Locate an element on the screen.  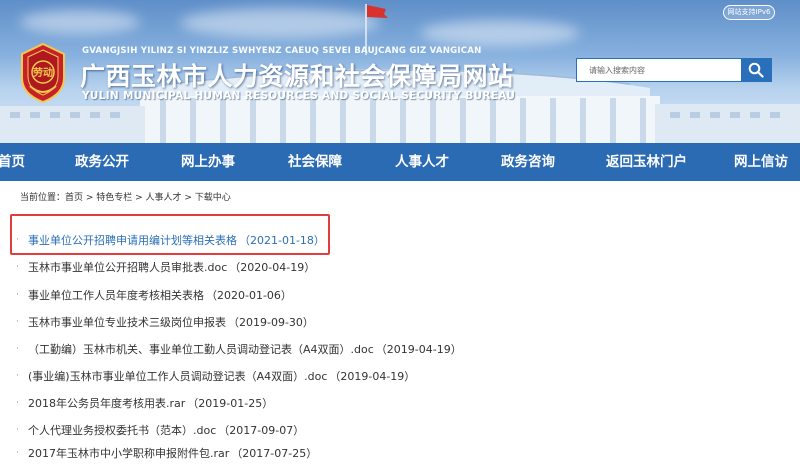
search-button is located at coordinates (756, 70).